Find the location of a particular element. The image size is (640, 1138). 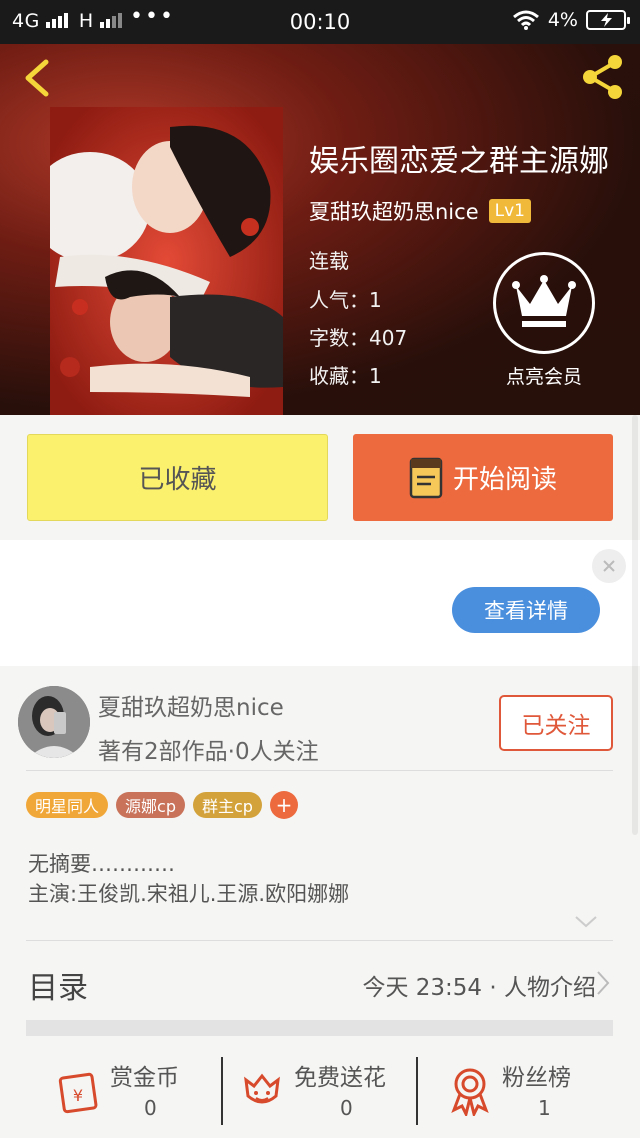

book-summary: 无摘要………… 主演:王俊凯.宋祖儿.王源.欧阳娜娜 is located at coordinates (188, 879).